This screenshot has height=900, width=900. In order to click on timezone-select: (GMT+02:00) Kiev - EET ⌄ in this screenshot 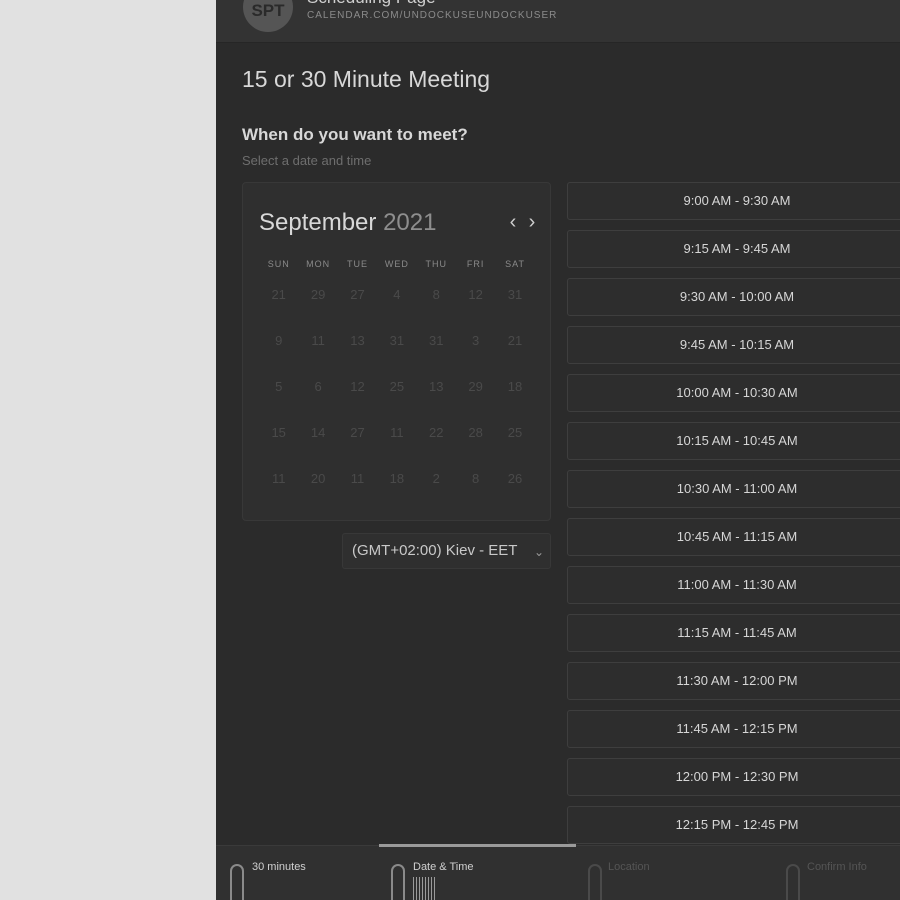, I will do `click(446, 551)`.